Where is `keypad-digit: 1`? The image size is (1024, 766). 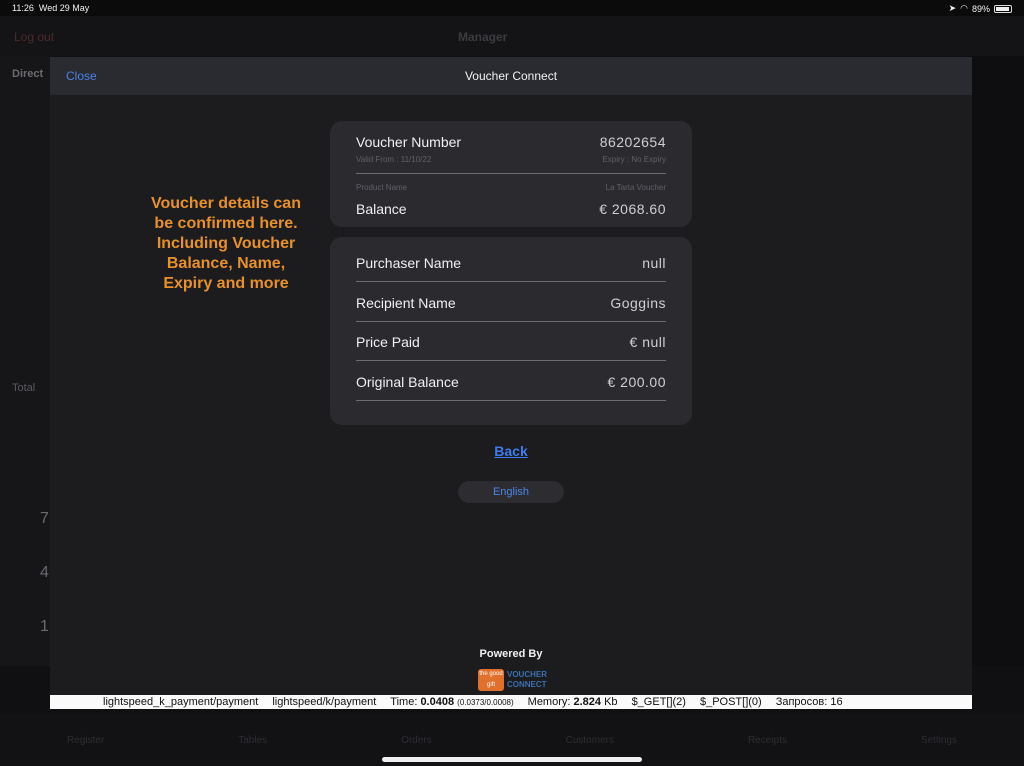 keypad-digit: 1 is located at coordinates (44, 626).